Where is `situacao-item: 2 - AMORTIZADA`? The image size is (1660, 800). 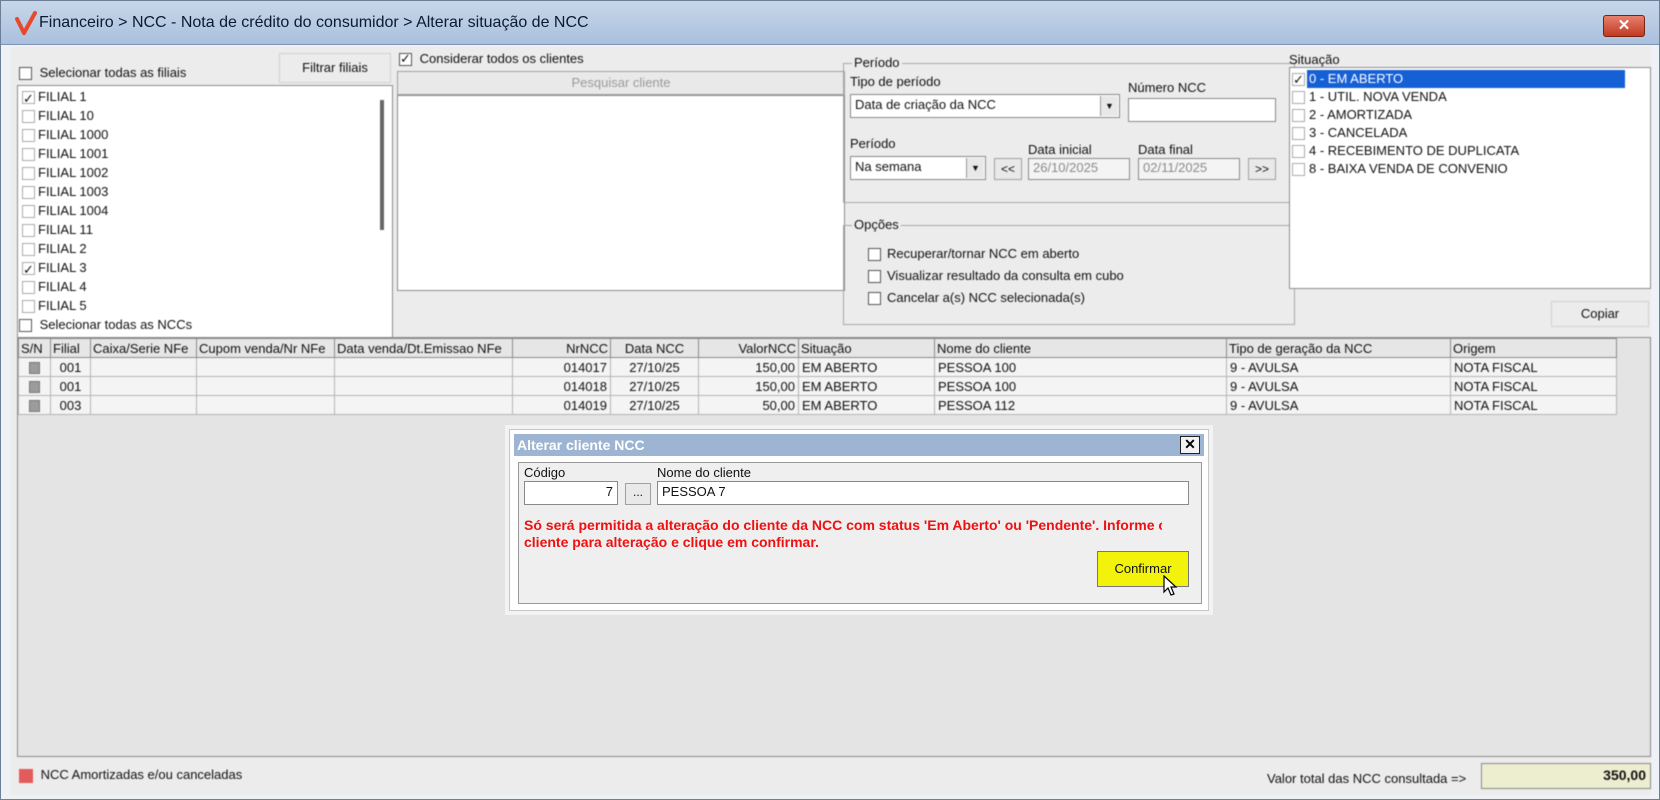
situacao-item: 2 - AMORTIZADA is located at coordinates (1470, 115).